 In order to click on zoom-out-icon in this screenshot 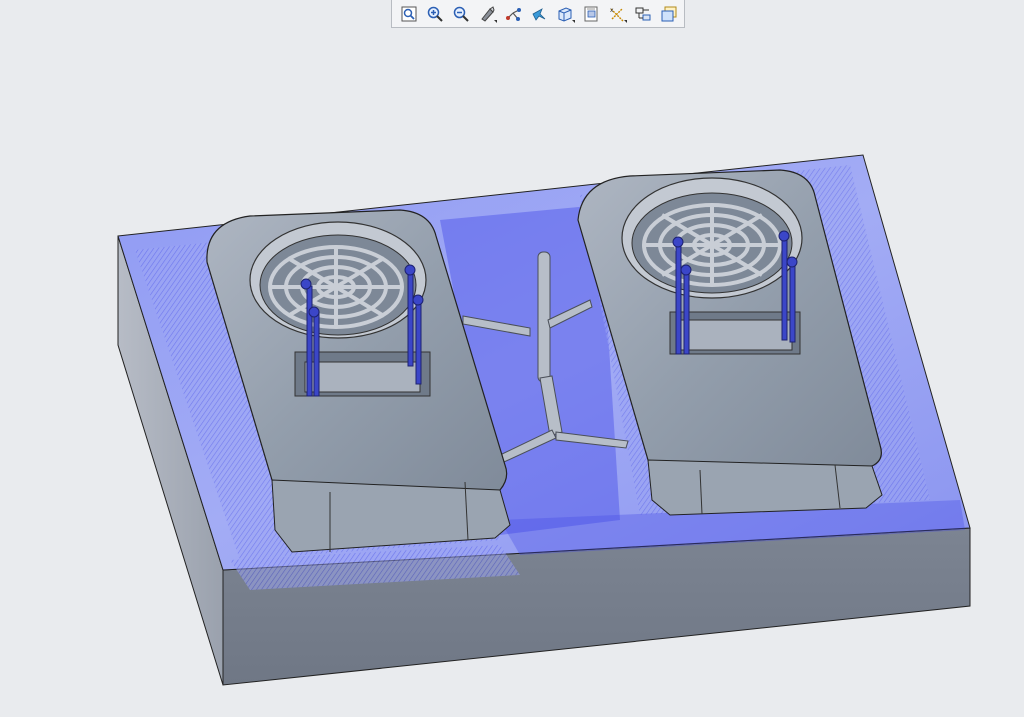, I will do `click(461, 14)`.